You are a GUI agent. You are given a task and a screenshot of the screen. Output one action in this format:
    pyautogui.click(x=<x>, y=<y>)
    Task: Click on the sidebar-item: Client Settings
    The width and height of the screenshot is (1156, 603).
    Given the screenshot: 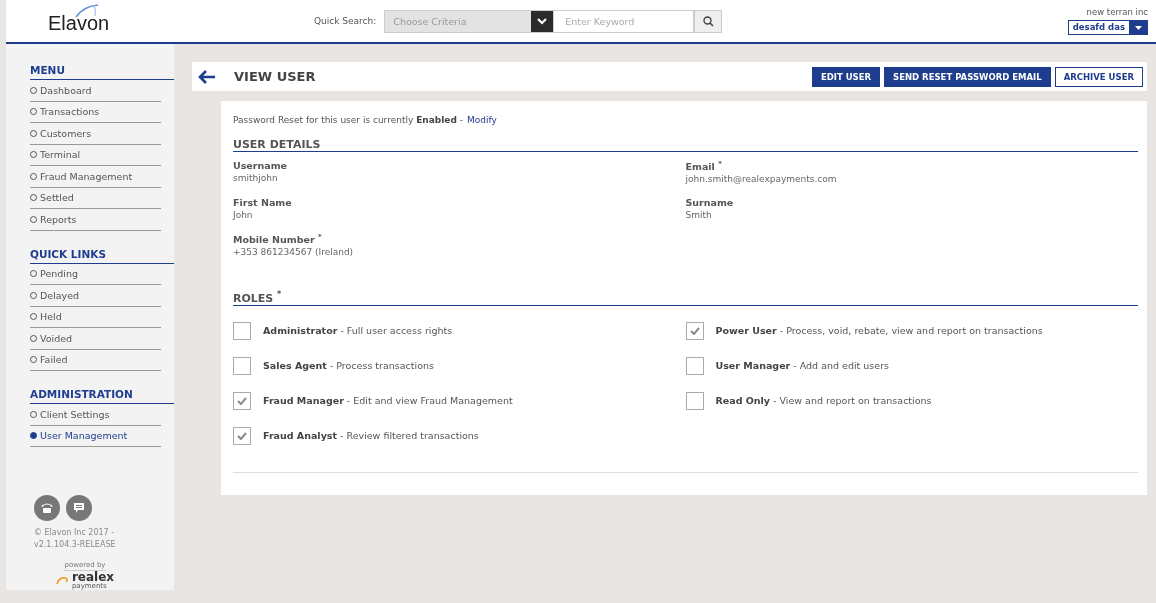 What is the action you would take?
    pyautogui.click(x=95, y=415)
    